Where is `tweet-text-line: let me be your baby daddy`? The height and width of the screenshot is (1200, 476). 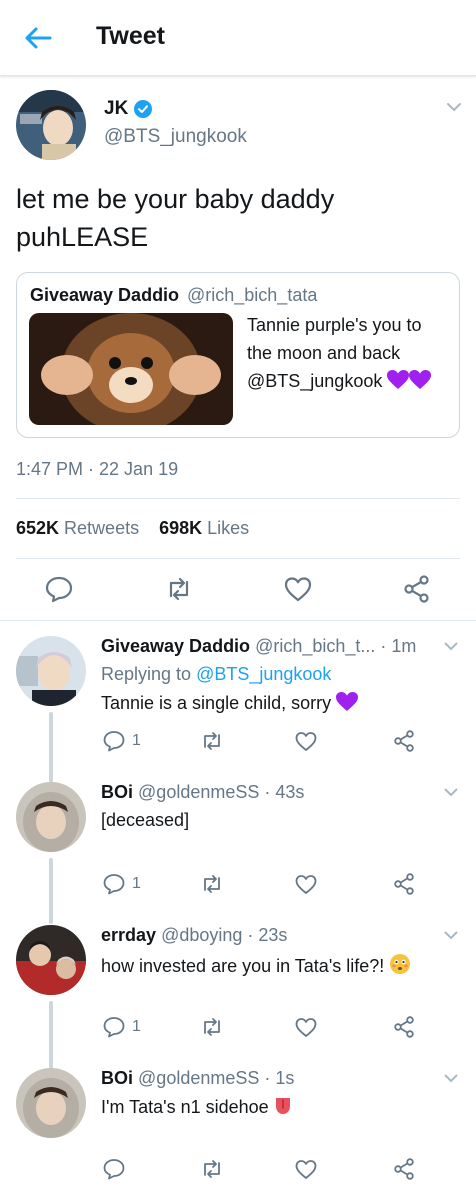 tweet-text-line: let me be your baby daddy is located at coordinates (175, 199).